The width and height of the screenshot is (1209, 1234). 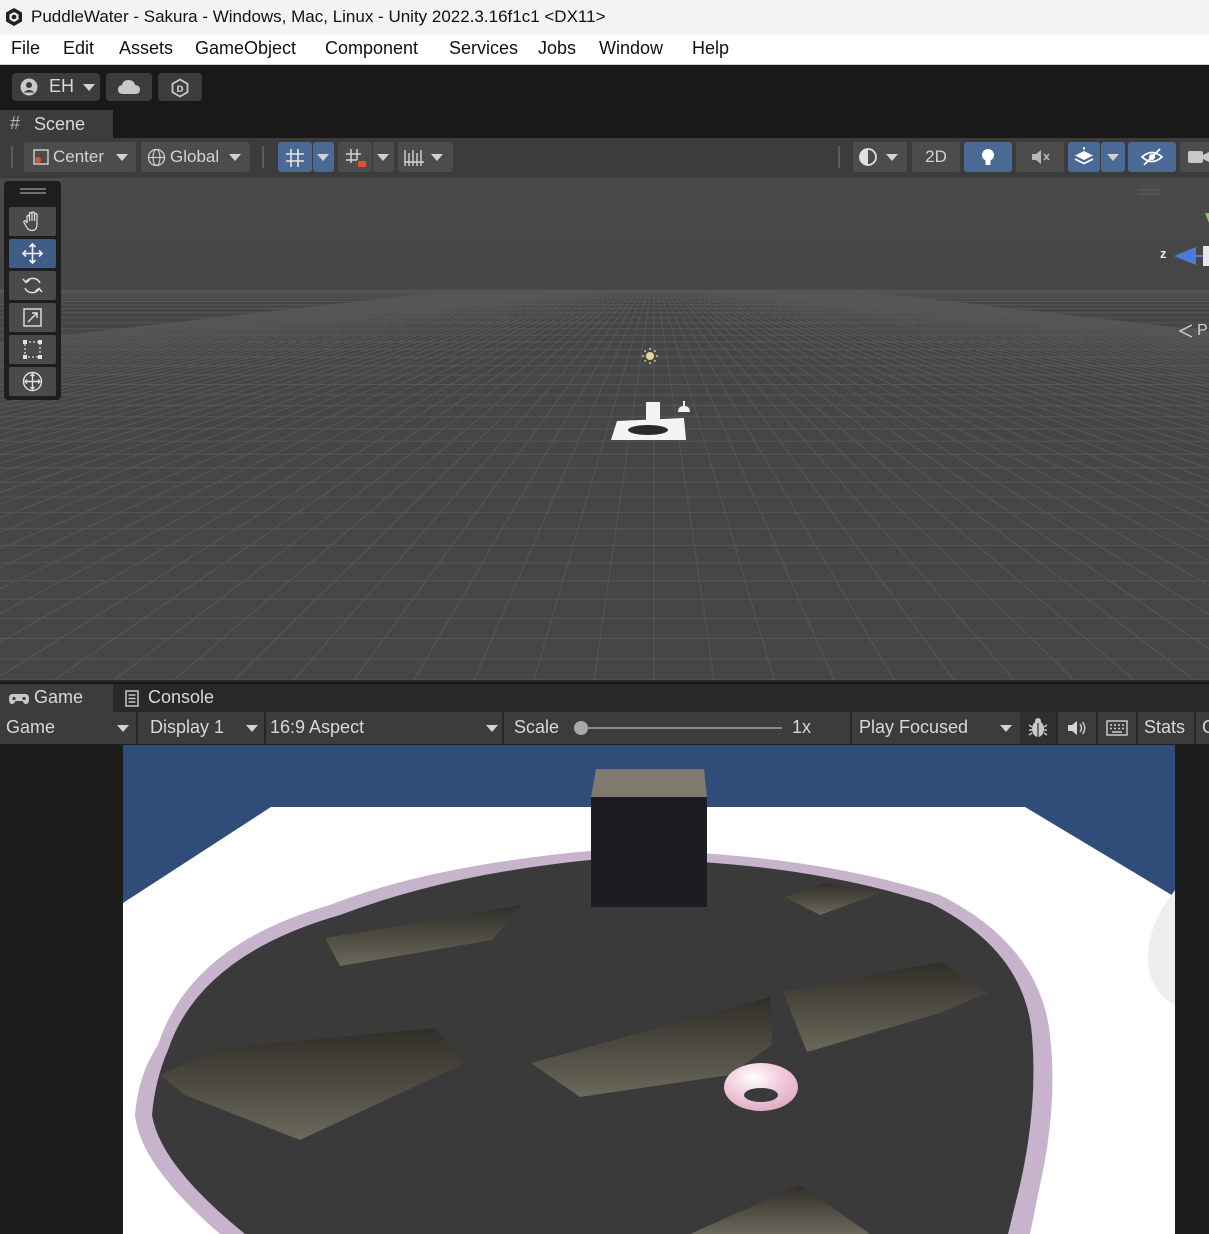 I want to click on scene-toolbar: Center Global 2D, so click(x=604, y=158).